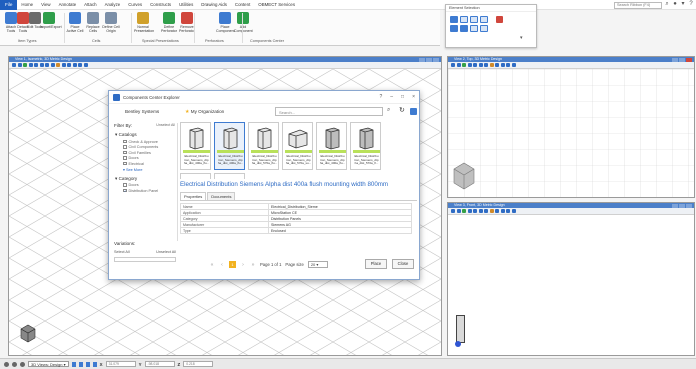  What do you see at coordinates (229, 176) in the screenshot?
I see `thumbnail-second-row` at bounding box center [229, 176].